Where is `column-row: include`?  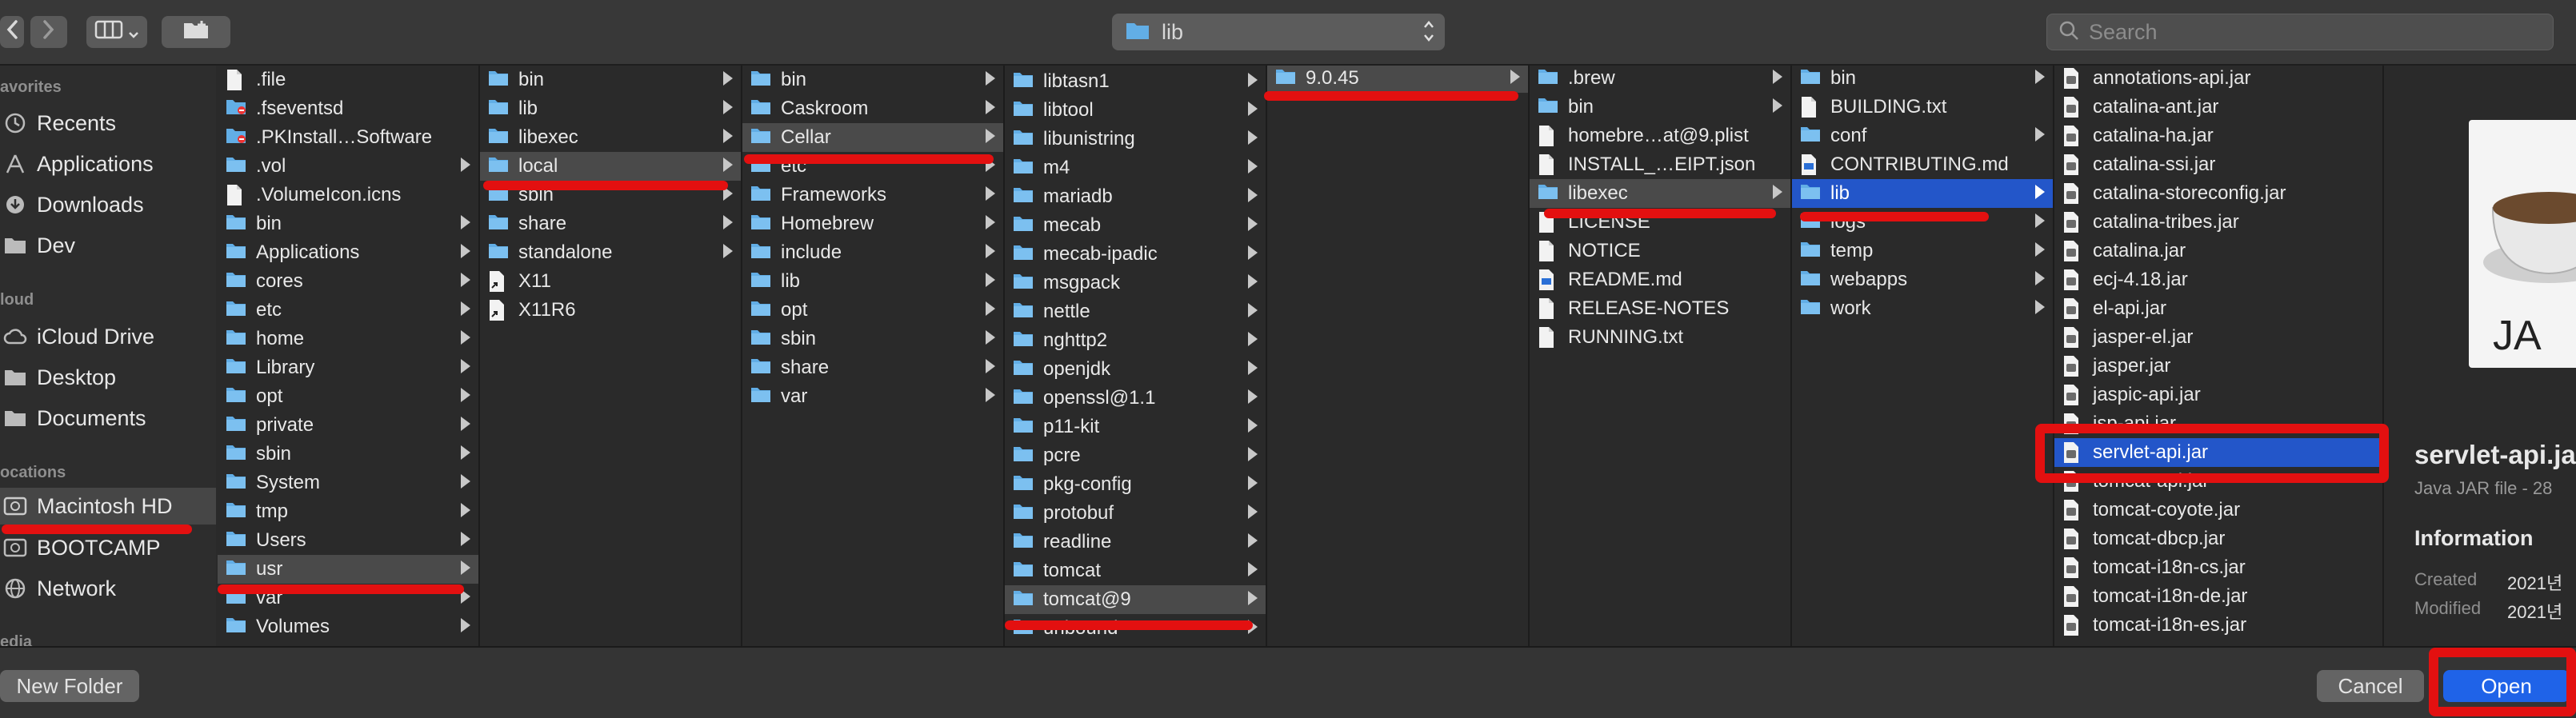
column-row: include is located at coordinates (872, 252).